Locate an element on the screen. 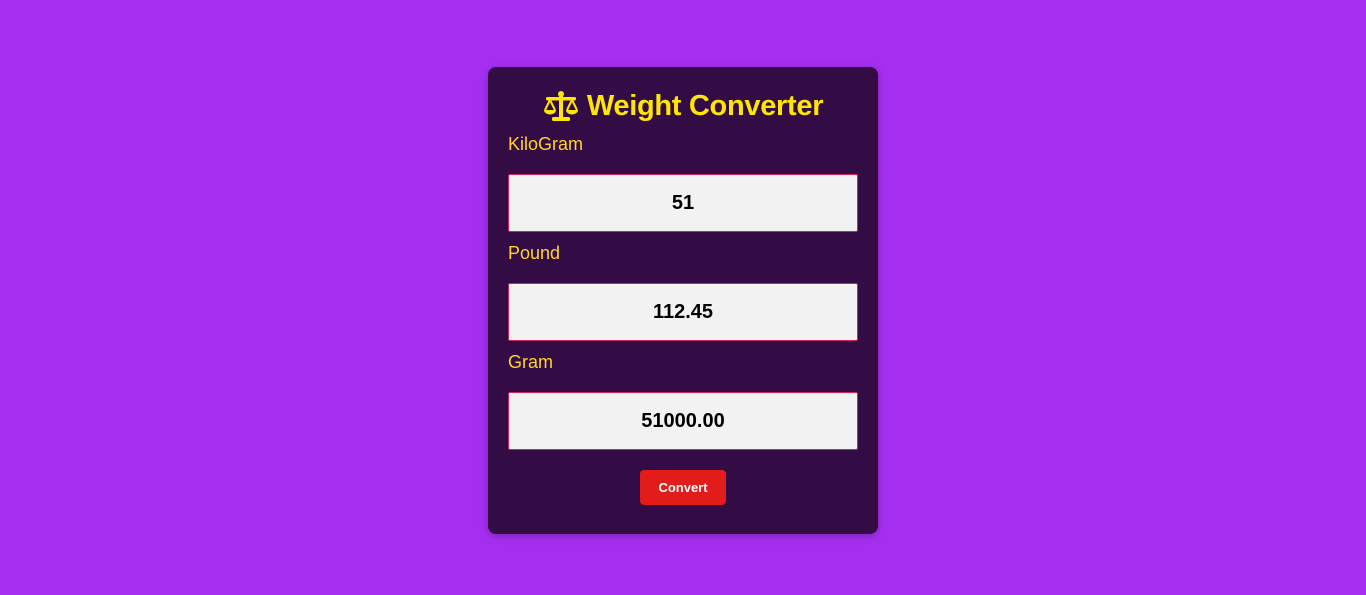 Image resolution: width=1366 pixels, height=595 pixels. page-title: Weight Converter is located at coordinates (683, 106).